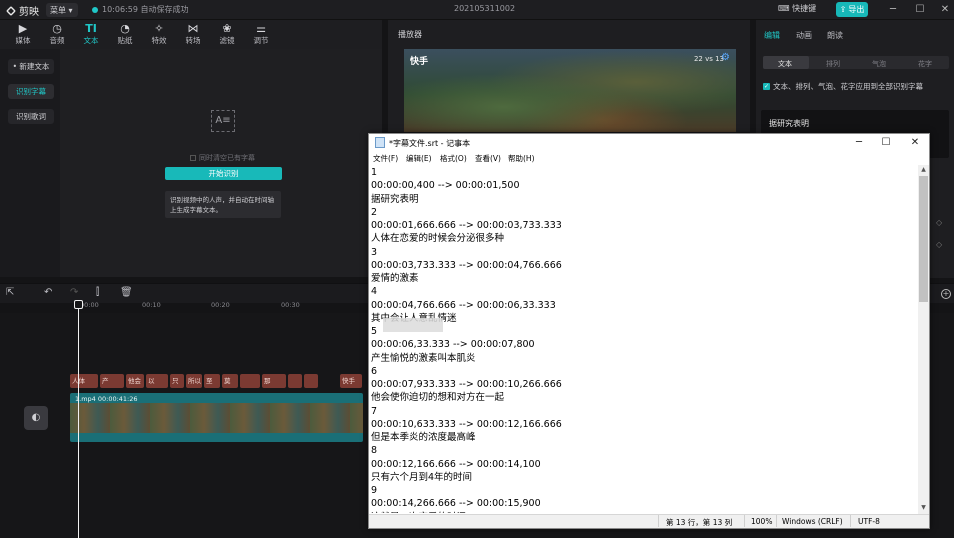 This screenshot has width=954, height=538. I want to click on subtitle-clip: 产, so click(112, 381).